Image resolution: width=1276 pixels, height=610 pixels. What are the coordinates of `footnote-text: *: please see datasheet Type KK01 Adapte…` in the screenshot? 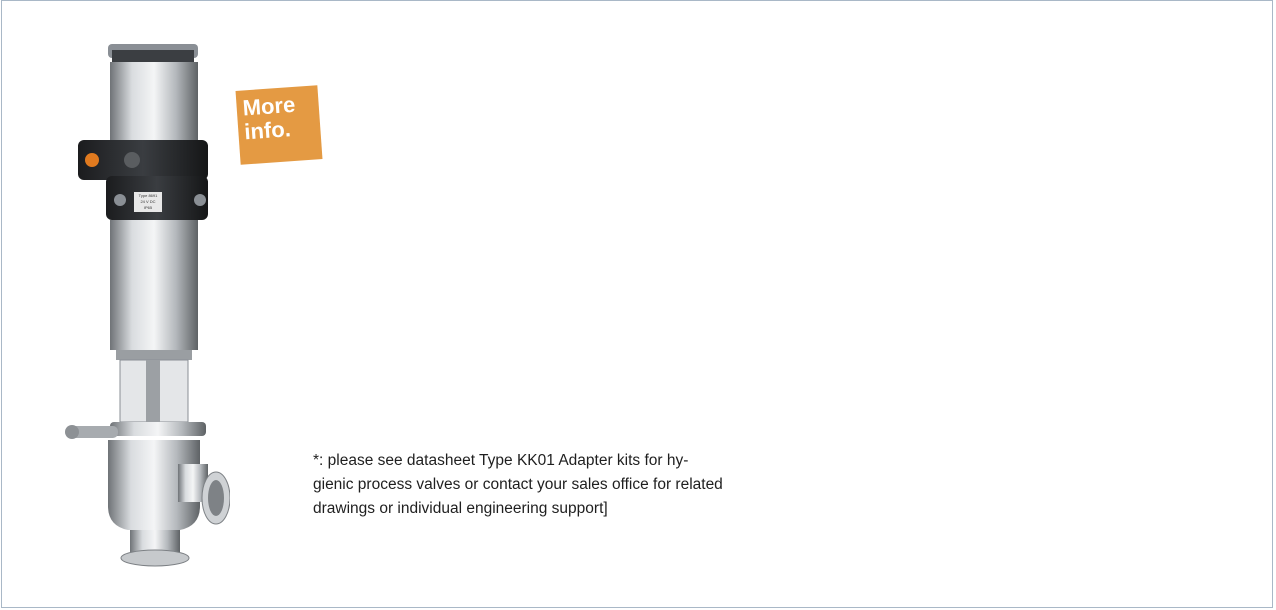 It's located at (573, 485).